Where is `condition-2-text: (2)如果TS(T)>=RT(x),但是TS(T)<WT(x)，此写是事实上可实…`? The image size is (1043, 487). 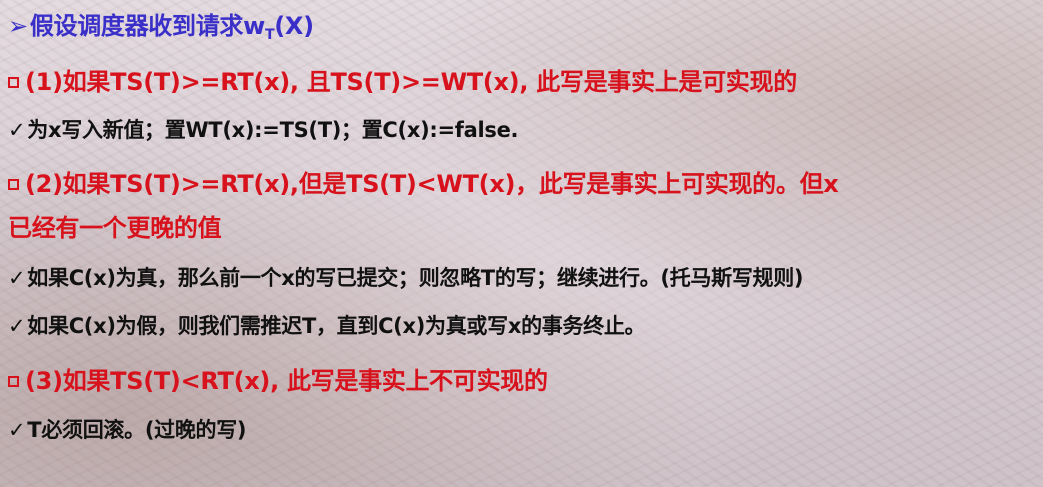
condition-2-text: (2)如果TS(T)>=RT(x),但是TS(T)<WT(x)，此写是事实上可实… is located at coordinates (432, 184).